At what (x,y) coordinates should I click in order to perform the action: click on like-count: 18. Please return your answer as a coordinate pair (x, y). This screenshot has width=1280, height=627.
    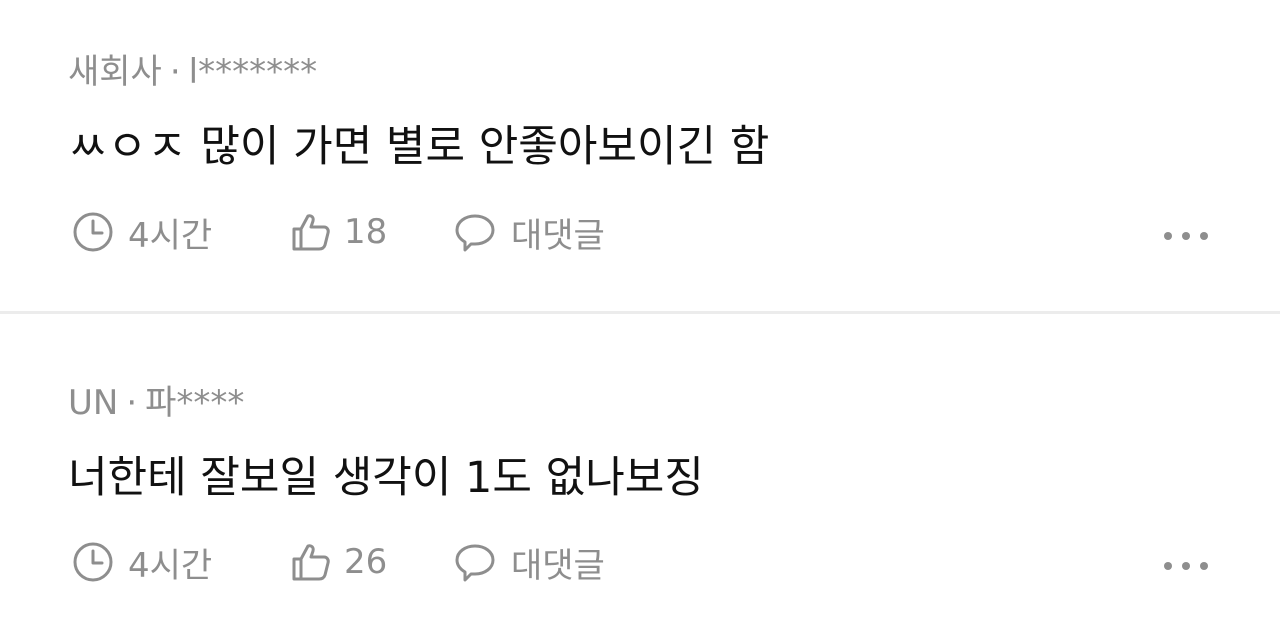
    Looking at the image, I should click on (366, 232).